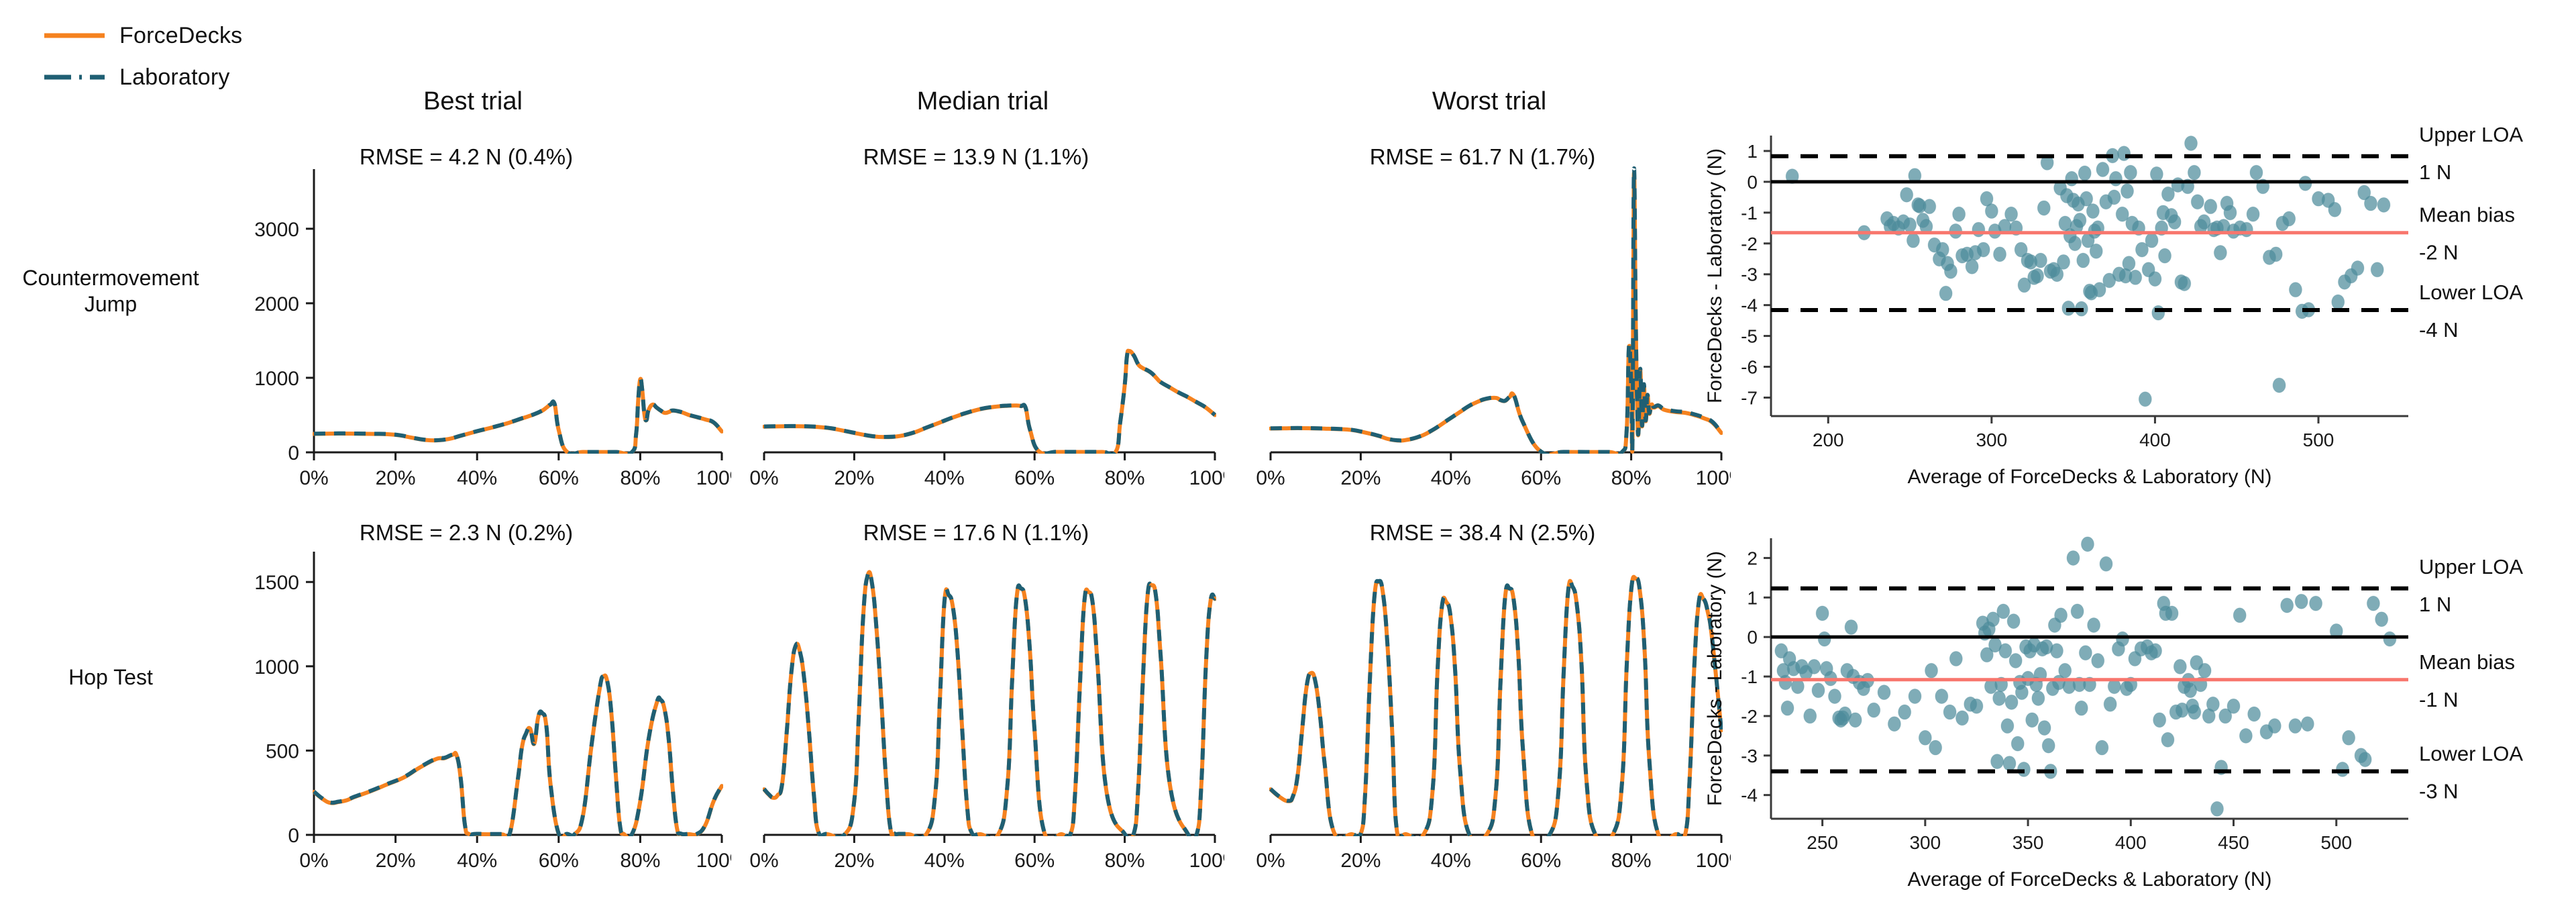 The height and width of the screenshot is (906, 2576). Describe the element at coordinates (111, 304) in the screenshot. I see `row-label-line2: Jump` at that location.